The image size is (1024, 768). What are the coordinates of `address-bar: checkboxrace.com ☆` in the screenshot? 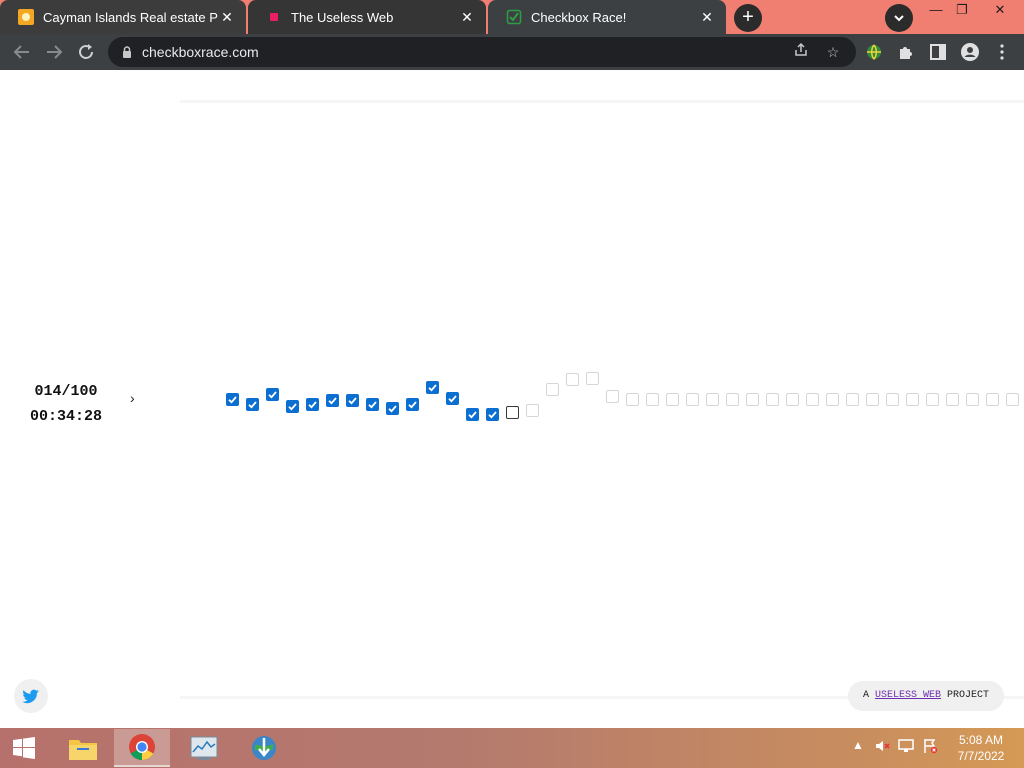 It's located at (482, 52).